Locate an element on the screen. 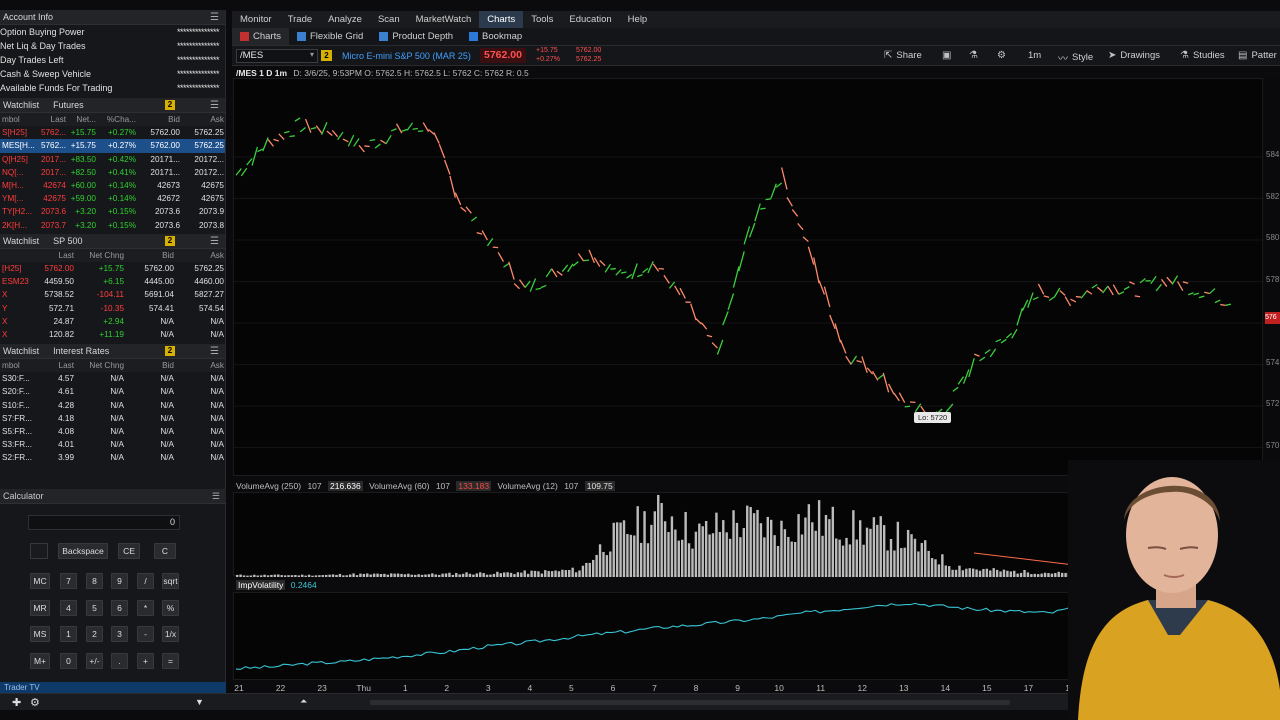 This screenshot has height=720, width=1280. table-row: 2K[H... 2073.7 +3.20 +0.15% 2073.6 2073.8 is located at coordinates (112, 225).